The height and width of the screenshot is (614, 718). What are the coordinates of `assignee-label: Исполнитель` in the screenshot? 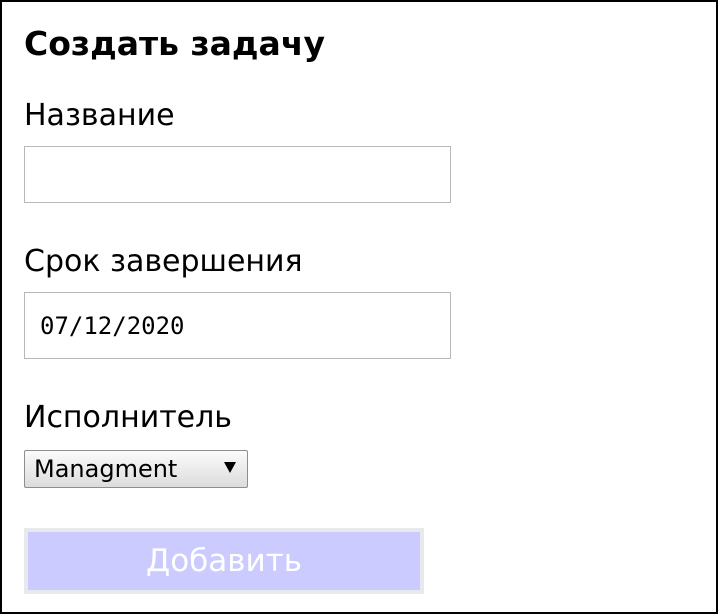 It's located at (128, 417).